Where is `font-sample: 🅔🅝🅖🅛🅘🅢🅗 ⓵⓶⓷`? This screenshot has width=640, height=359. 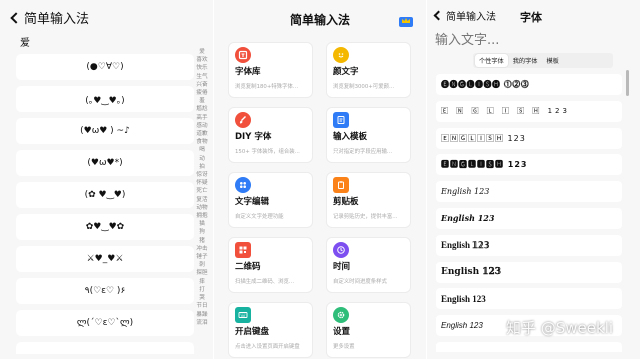
font-sample: 🅔🅝🅖🅛🅘🅢🅗 ⓵⓶⓷ is located at coordinates (529, 84).